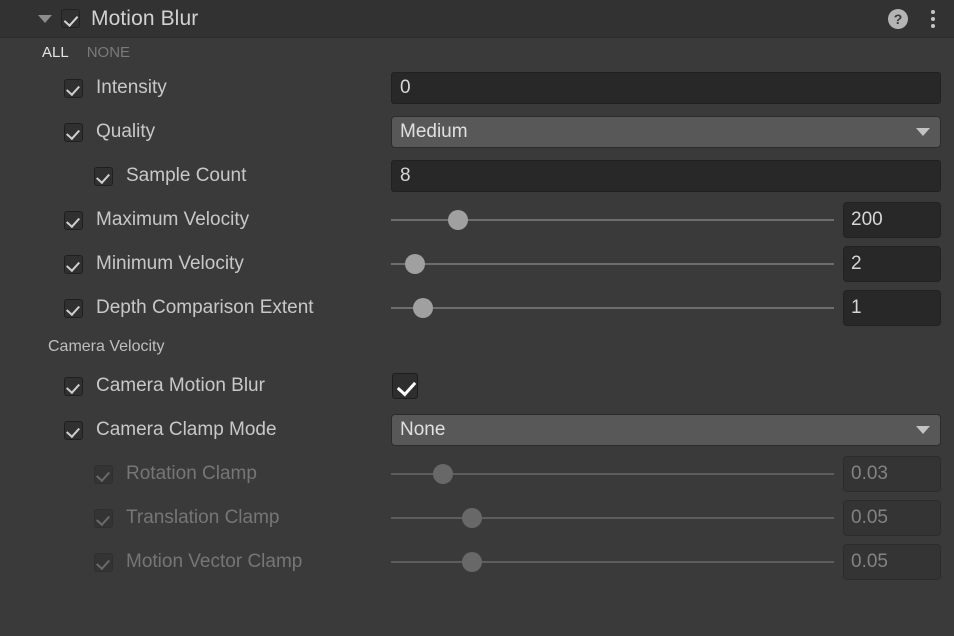  What do you see at coordinates (477, 347) in the screenshot?
I see `section-header-camera-velocity: Camera Velocity` at bounding box center [477, 347].